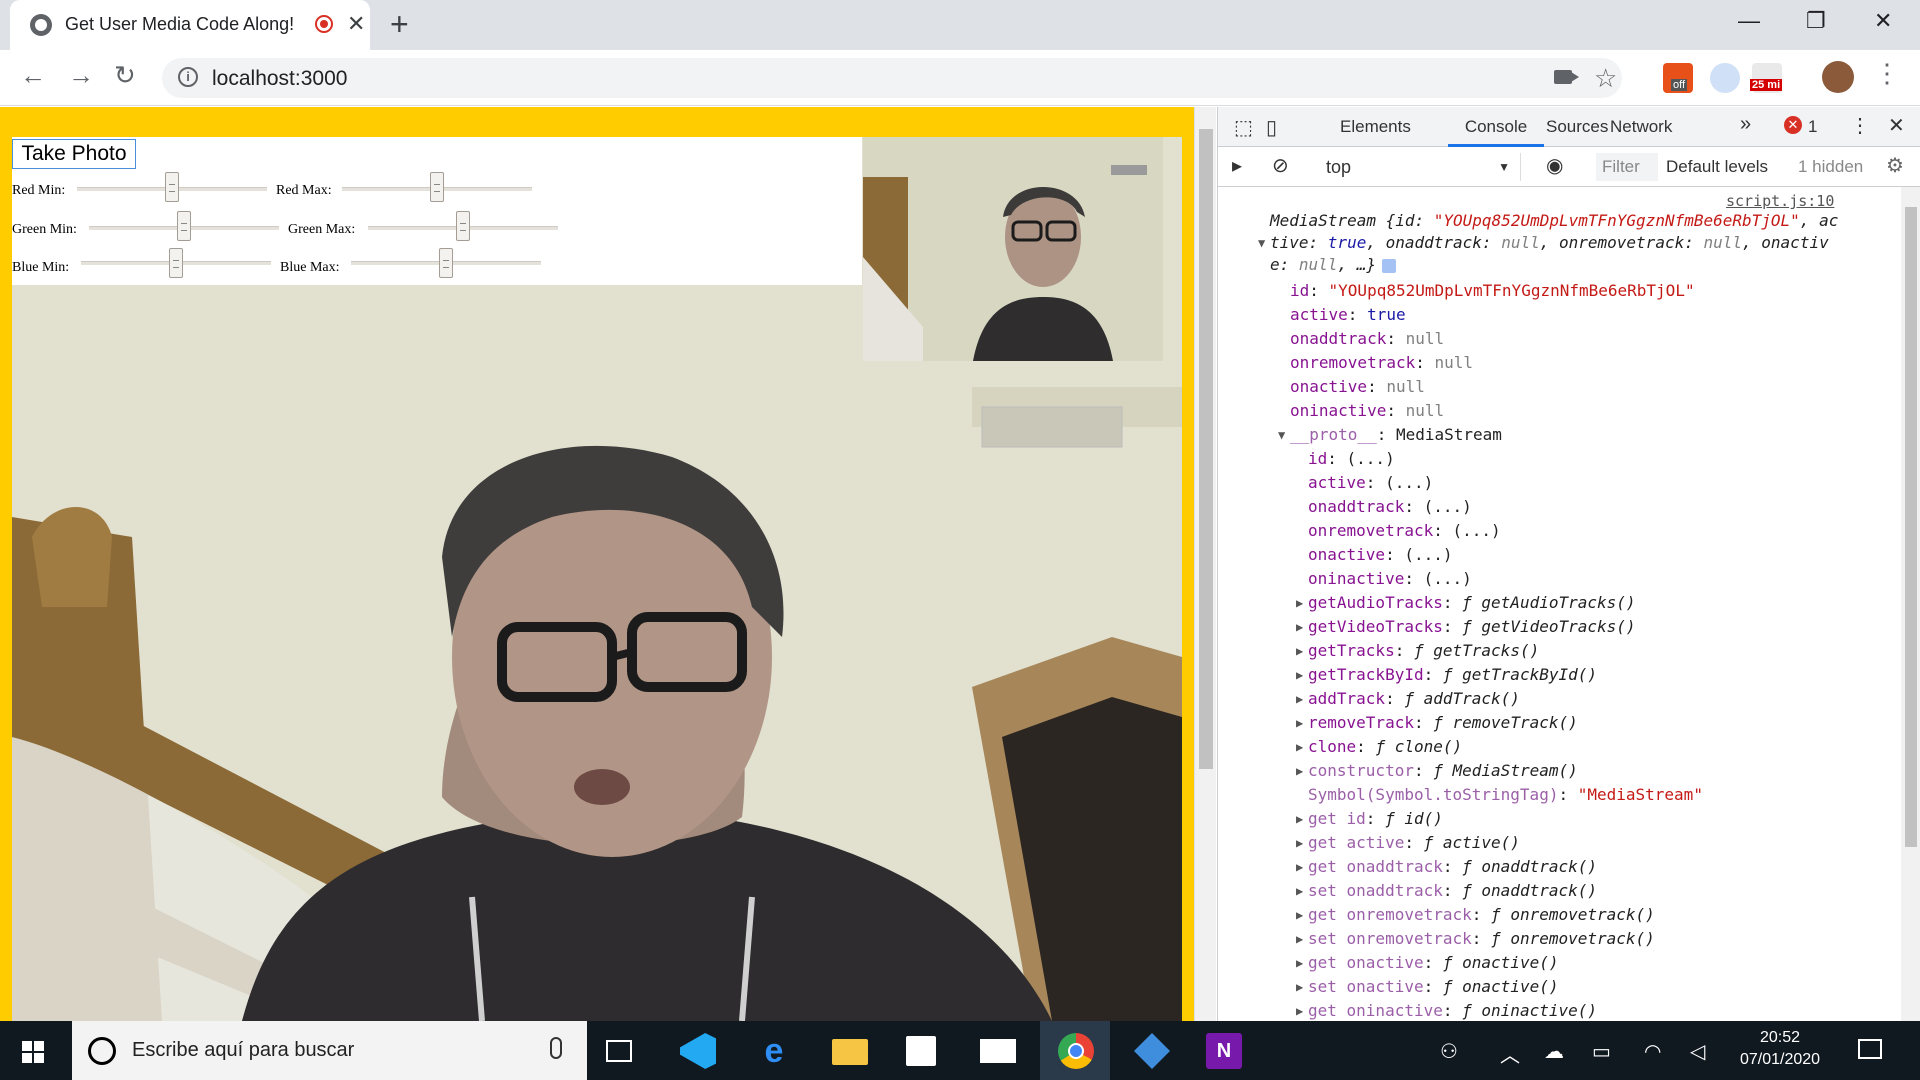 This screenshot has height=1080, width=1920. What do you see at coordinates (1367, 411) in the screenshot?
I see `prop-row-oninactive: oninactive: null` at bounding box center [1367, 411].